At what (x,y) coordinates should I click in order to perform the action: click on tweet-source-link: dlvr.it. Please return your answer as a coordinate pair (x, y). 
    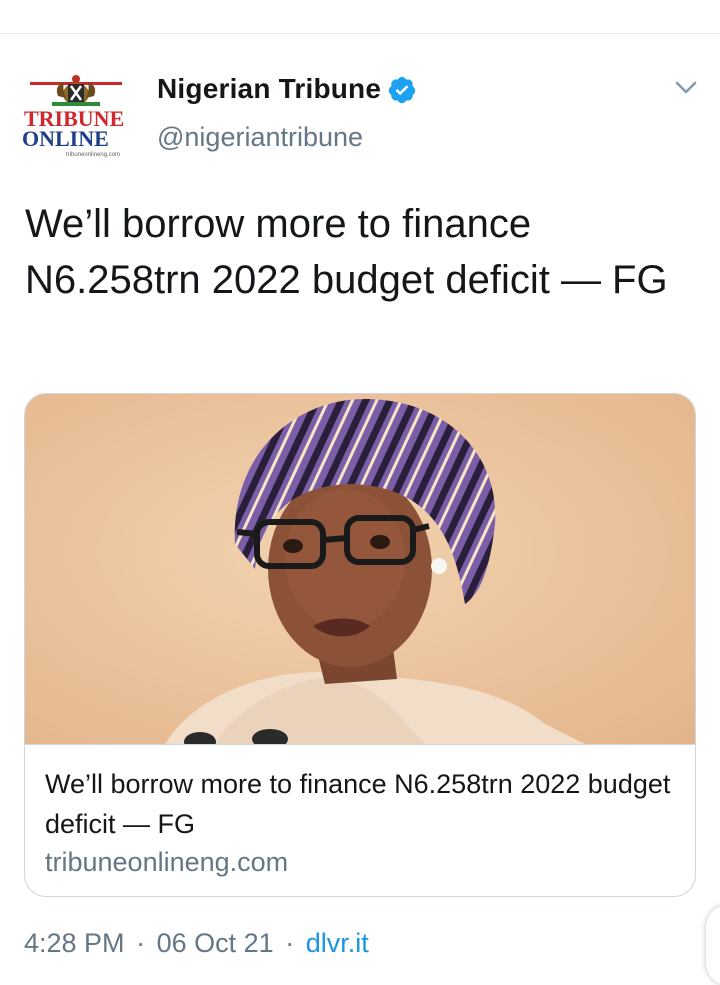
    Looking at the image, I should click on (337, 943).